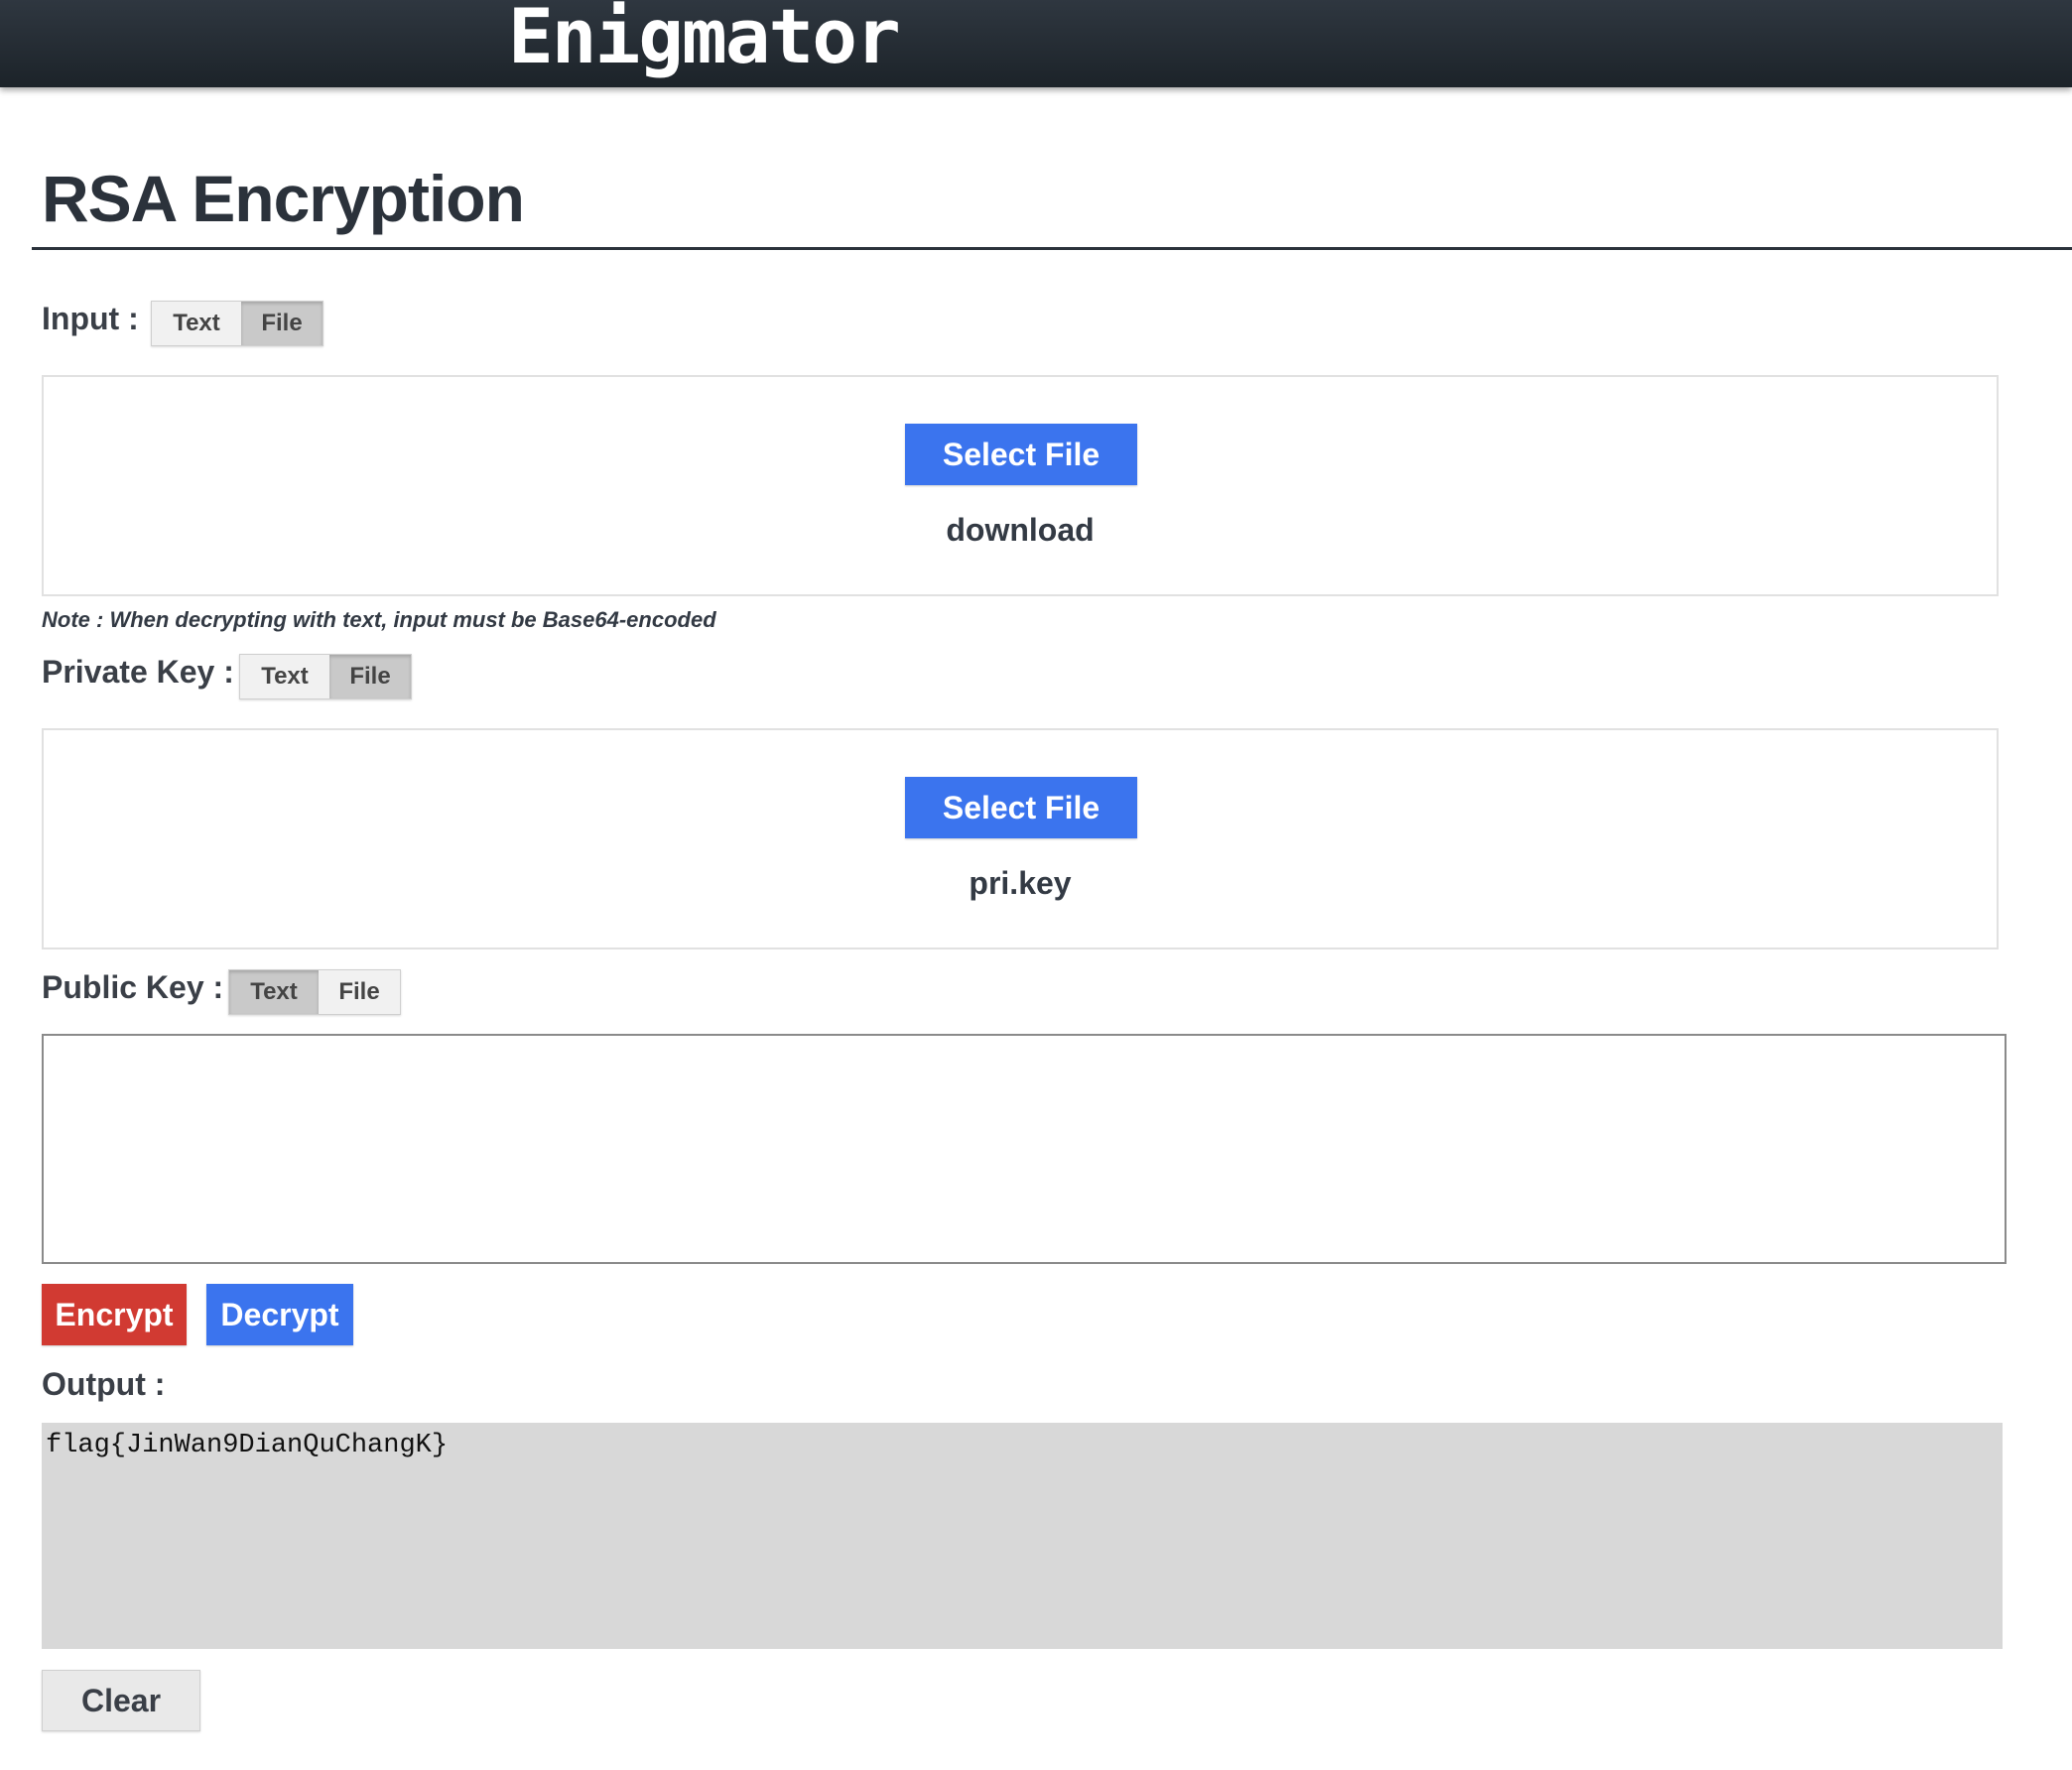  Describe the element at coordinates (91, 318) in the screenshot. I see `input-label: Input :` at that location.